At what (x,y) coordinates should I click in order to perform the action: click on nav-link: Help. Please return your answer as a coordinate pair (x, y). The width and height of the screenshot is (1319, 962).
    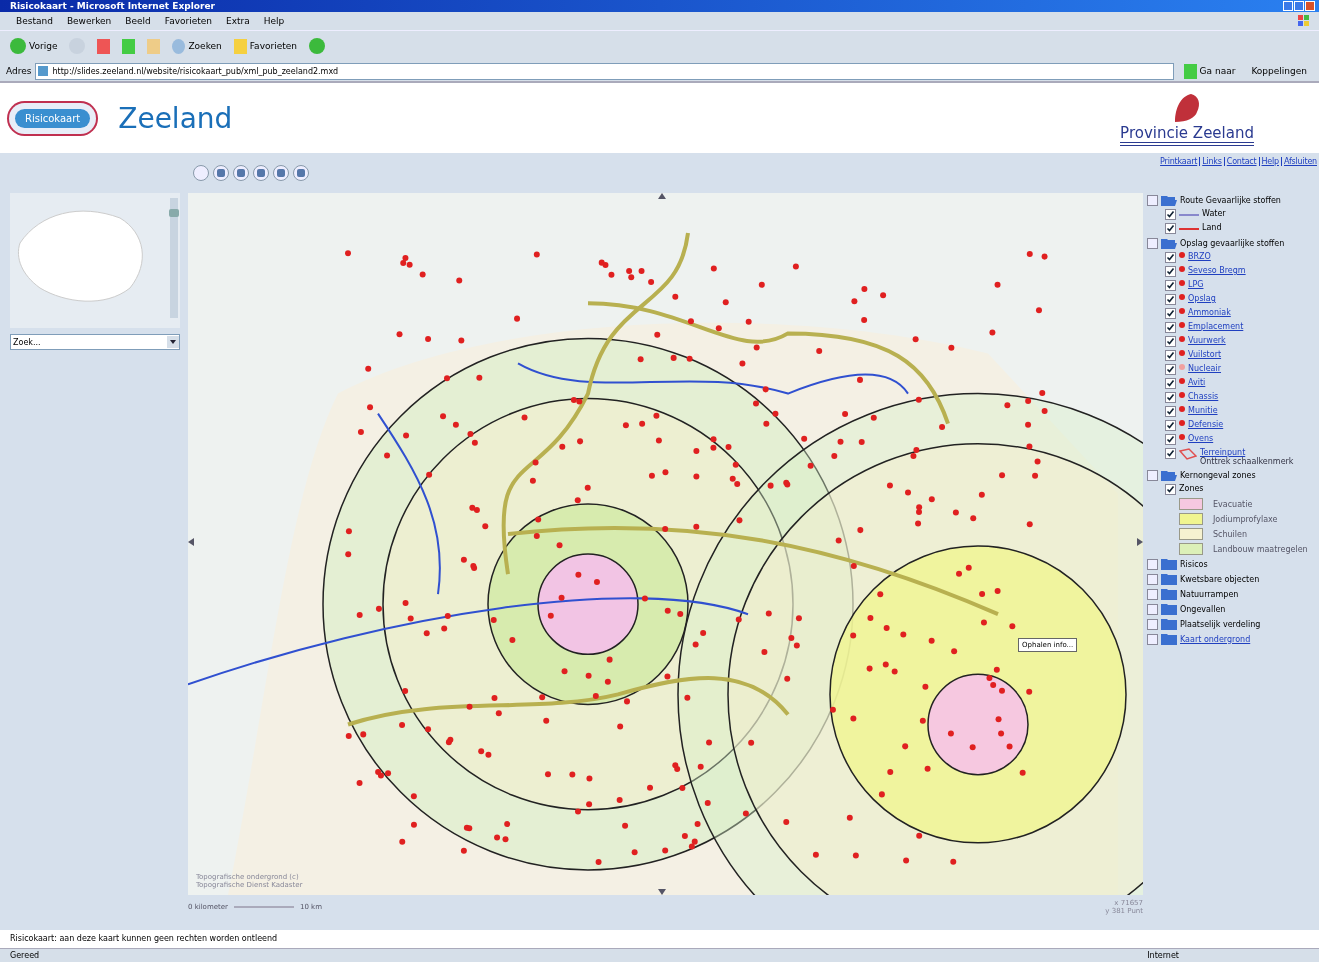
    Looking at the image, I should click on (1268, 161).